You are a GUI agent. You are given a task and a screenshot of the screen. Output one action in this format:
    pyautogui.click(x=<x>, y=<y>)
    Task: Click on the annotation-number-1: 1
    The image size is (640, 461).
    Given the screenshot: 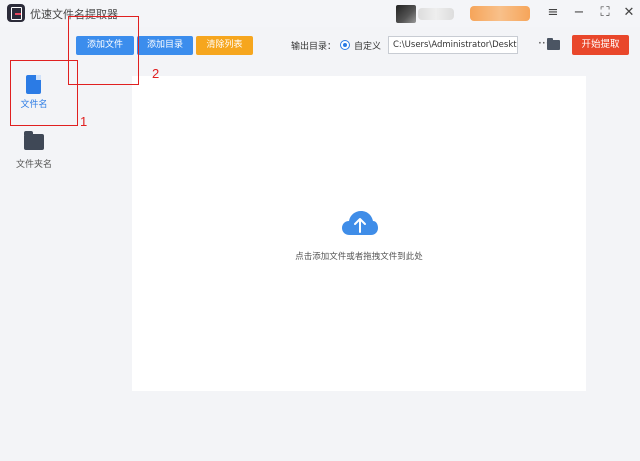 What is the action you would take?
    pyautogui.click(x=84, y=121)
    